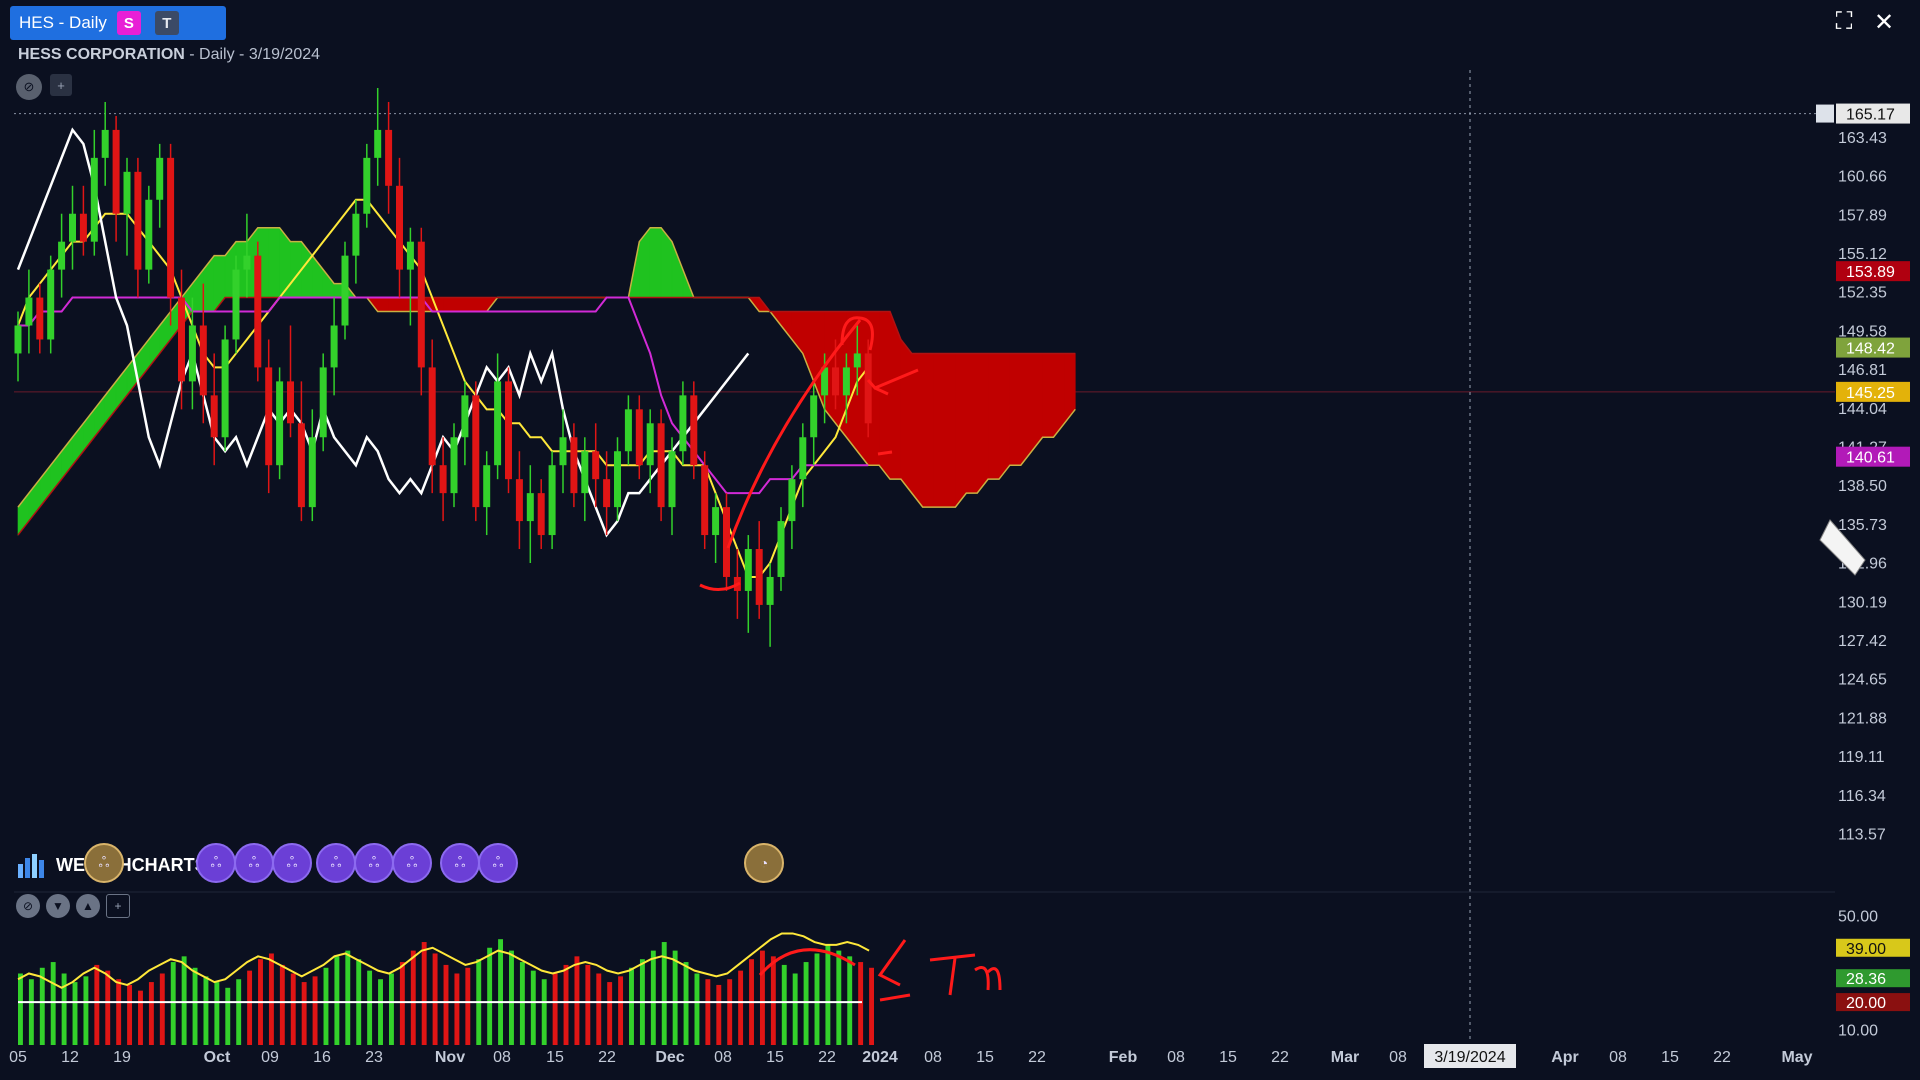 The width and height of the screenshot is (1920, 1080). Describe the element at coordinates (217, 1057) in the screenshot. I see `x-tick-label: Oct` at that location.